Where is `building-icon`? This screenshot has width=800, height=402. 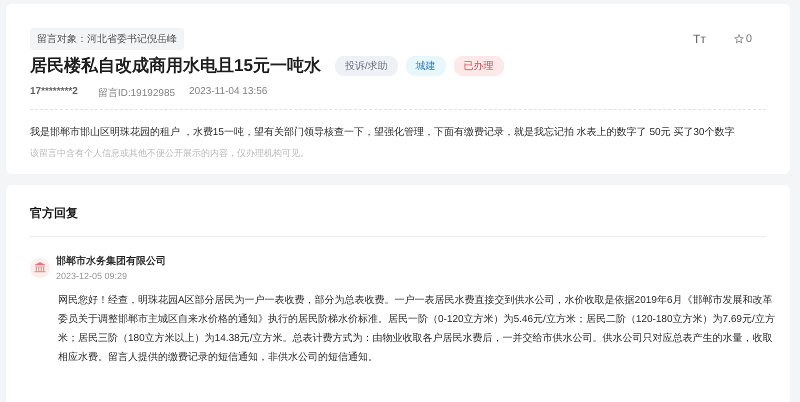 building-icon is located at coordinates (40, 268).